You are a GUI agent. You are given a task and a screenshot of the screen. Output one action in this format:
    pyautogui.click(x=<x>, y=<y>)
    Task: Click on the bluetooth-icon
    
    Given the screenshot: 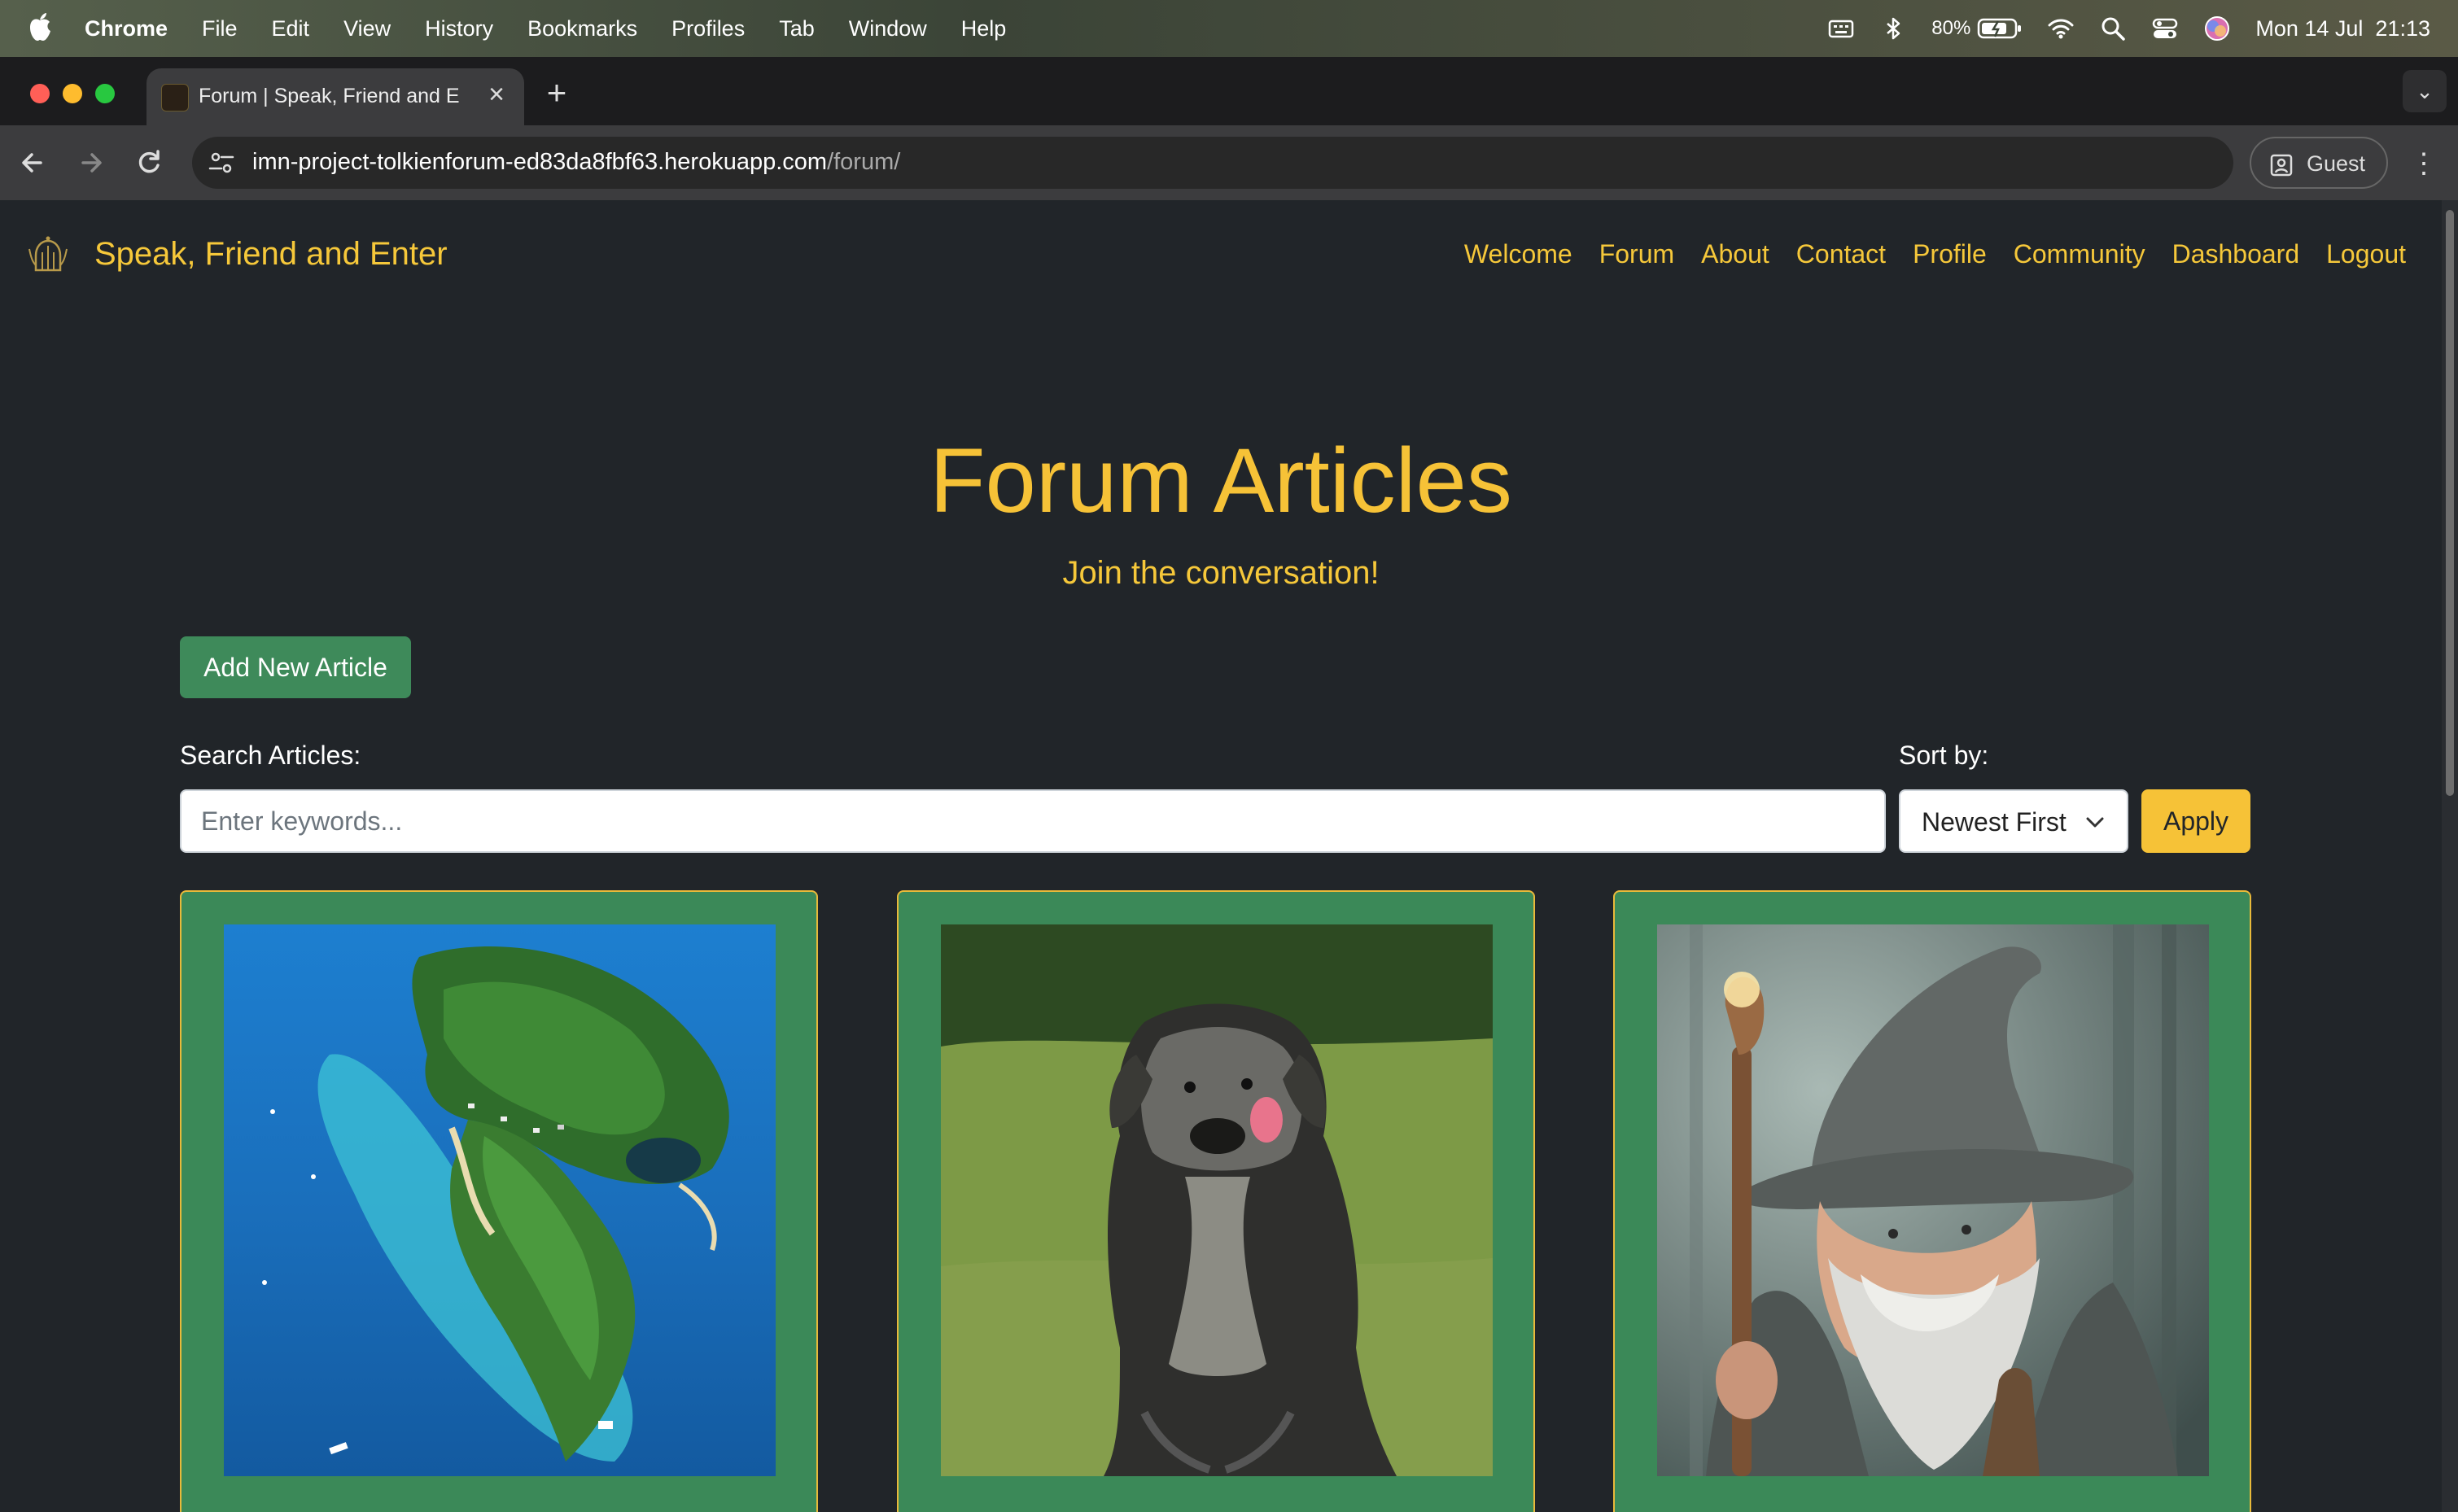 What is the action you would take?
    pyautogui.click(x=1893, y=28)
    